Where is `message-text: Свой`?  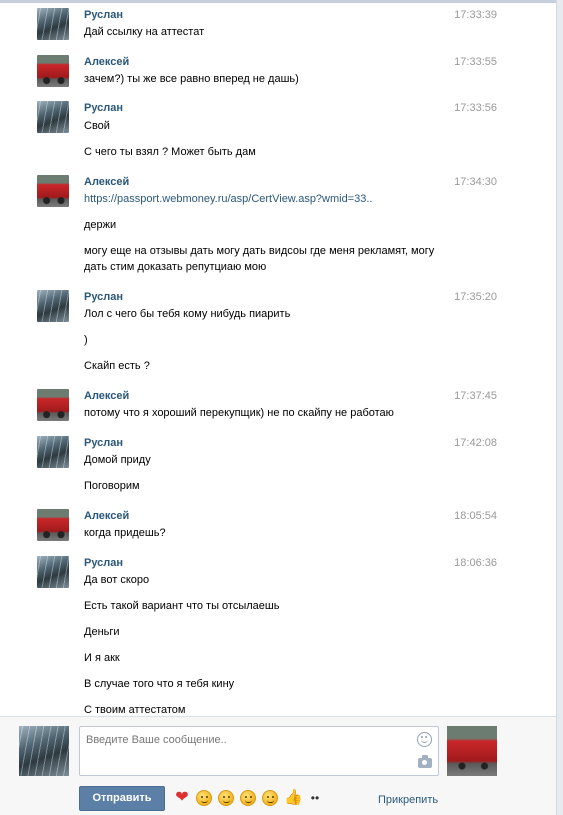
message-text: Свой is located at coordinates (97, 126).